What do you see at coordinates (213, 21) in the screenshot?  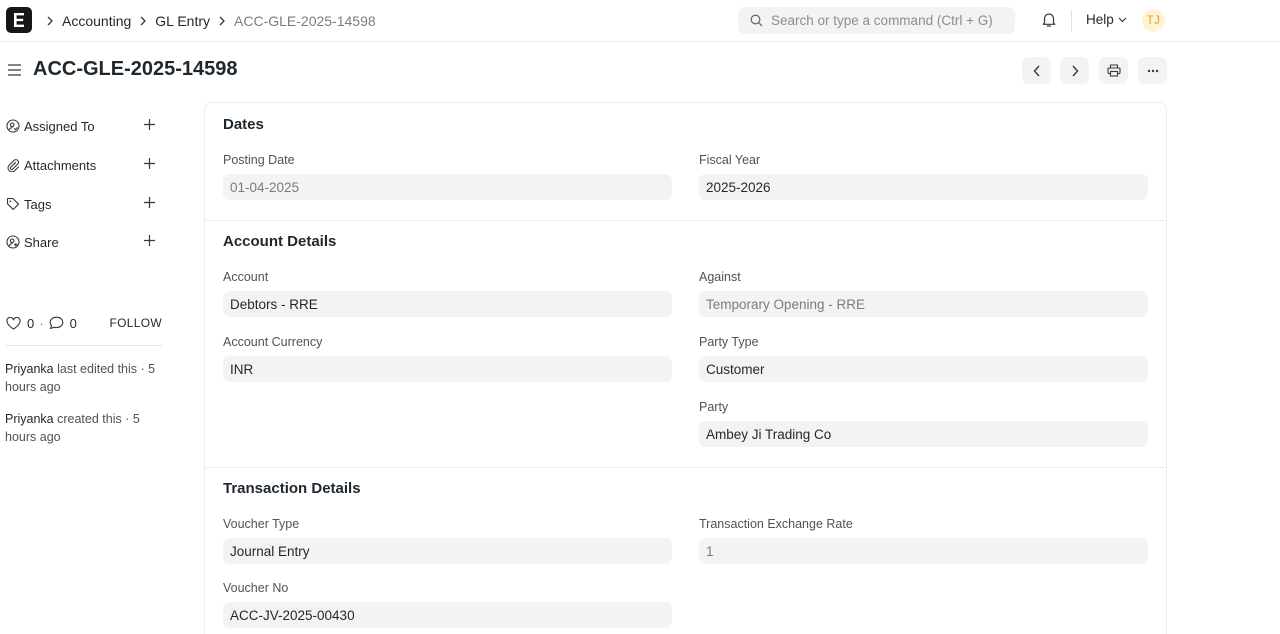 I see `breadcrumb: Accounting GL Entry ACC-GLE-2025-14598` at bounding box center [213, 21].